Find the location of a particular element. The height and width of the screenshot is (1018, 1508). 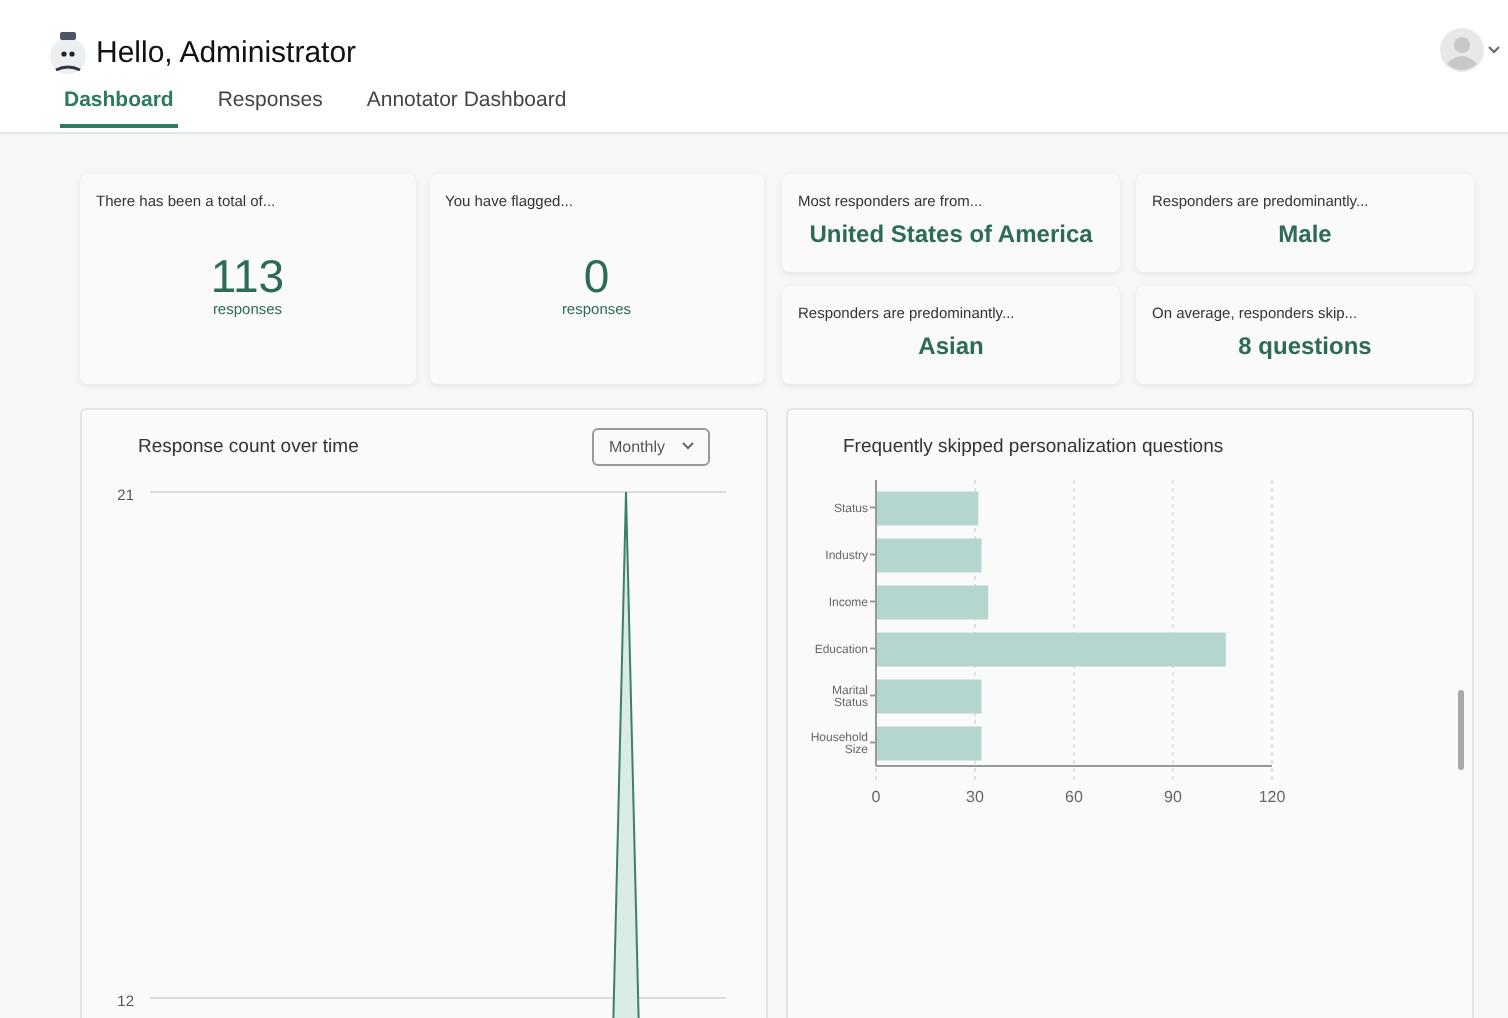

stat-value: Male is located at coordinates (1305, 234).